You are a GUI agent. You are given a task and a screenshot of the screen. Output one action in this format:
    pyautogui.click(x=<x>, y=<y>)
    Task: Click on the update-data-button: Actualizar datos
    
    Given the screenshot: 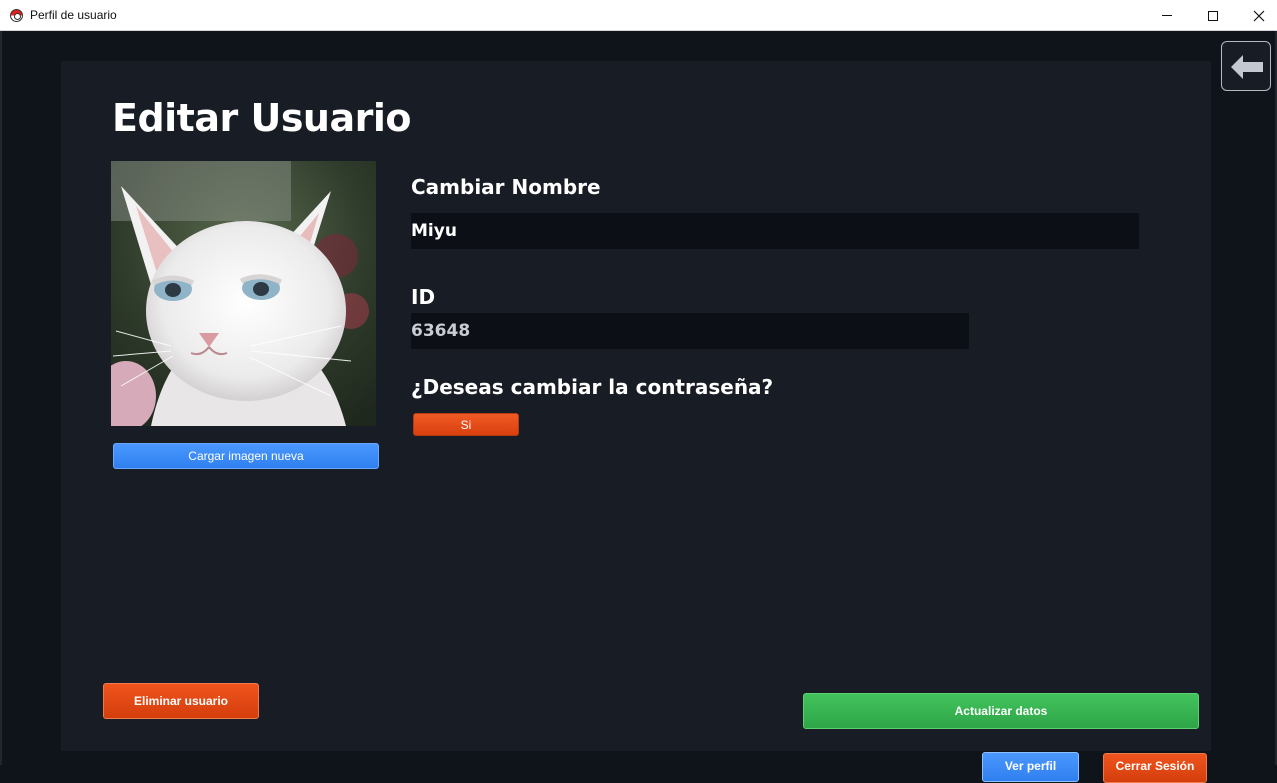 What is the action you would take?
    pyautogui.click(x=1001, y=711)
    